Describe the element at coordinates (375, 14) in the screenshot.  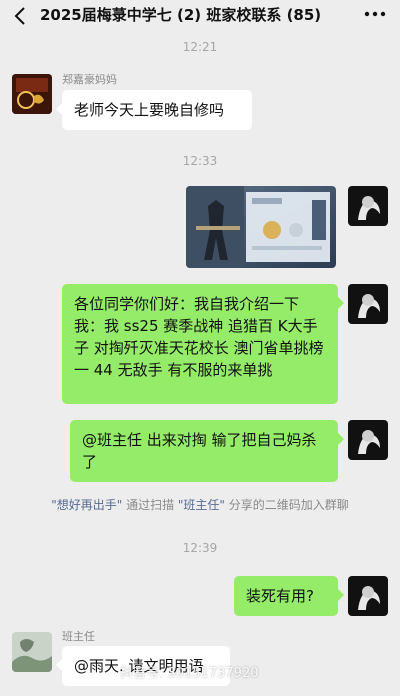
I see `more-dots-icon` at that location.